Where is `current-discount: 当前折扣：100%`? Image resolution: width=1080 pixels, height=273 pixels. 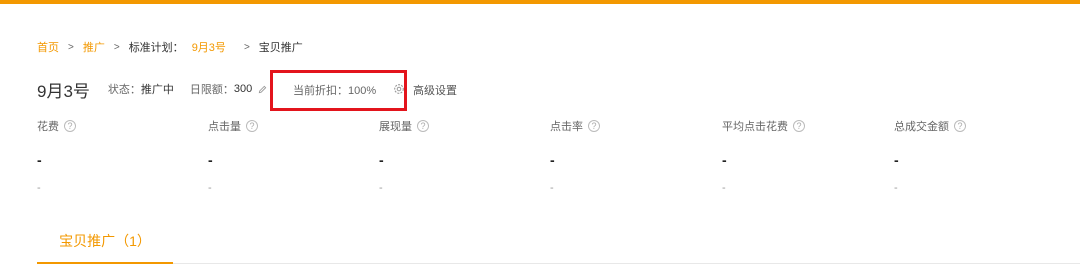
current-discount: 当前折扣：100% is located at coordinates (334, 90).